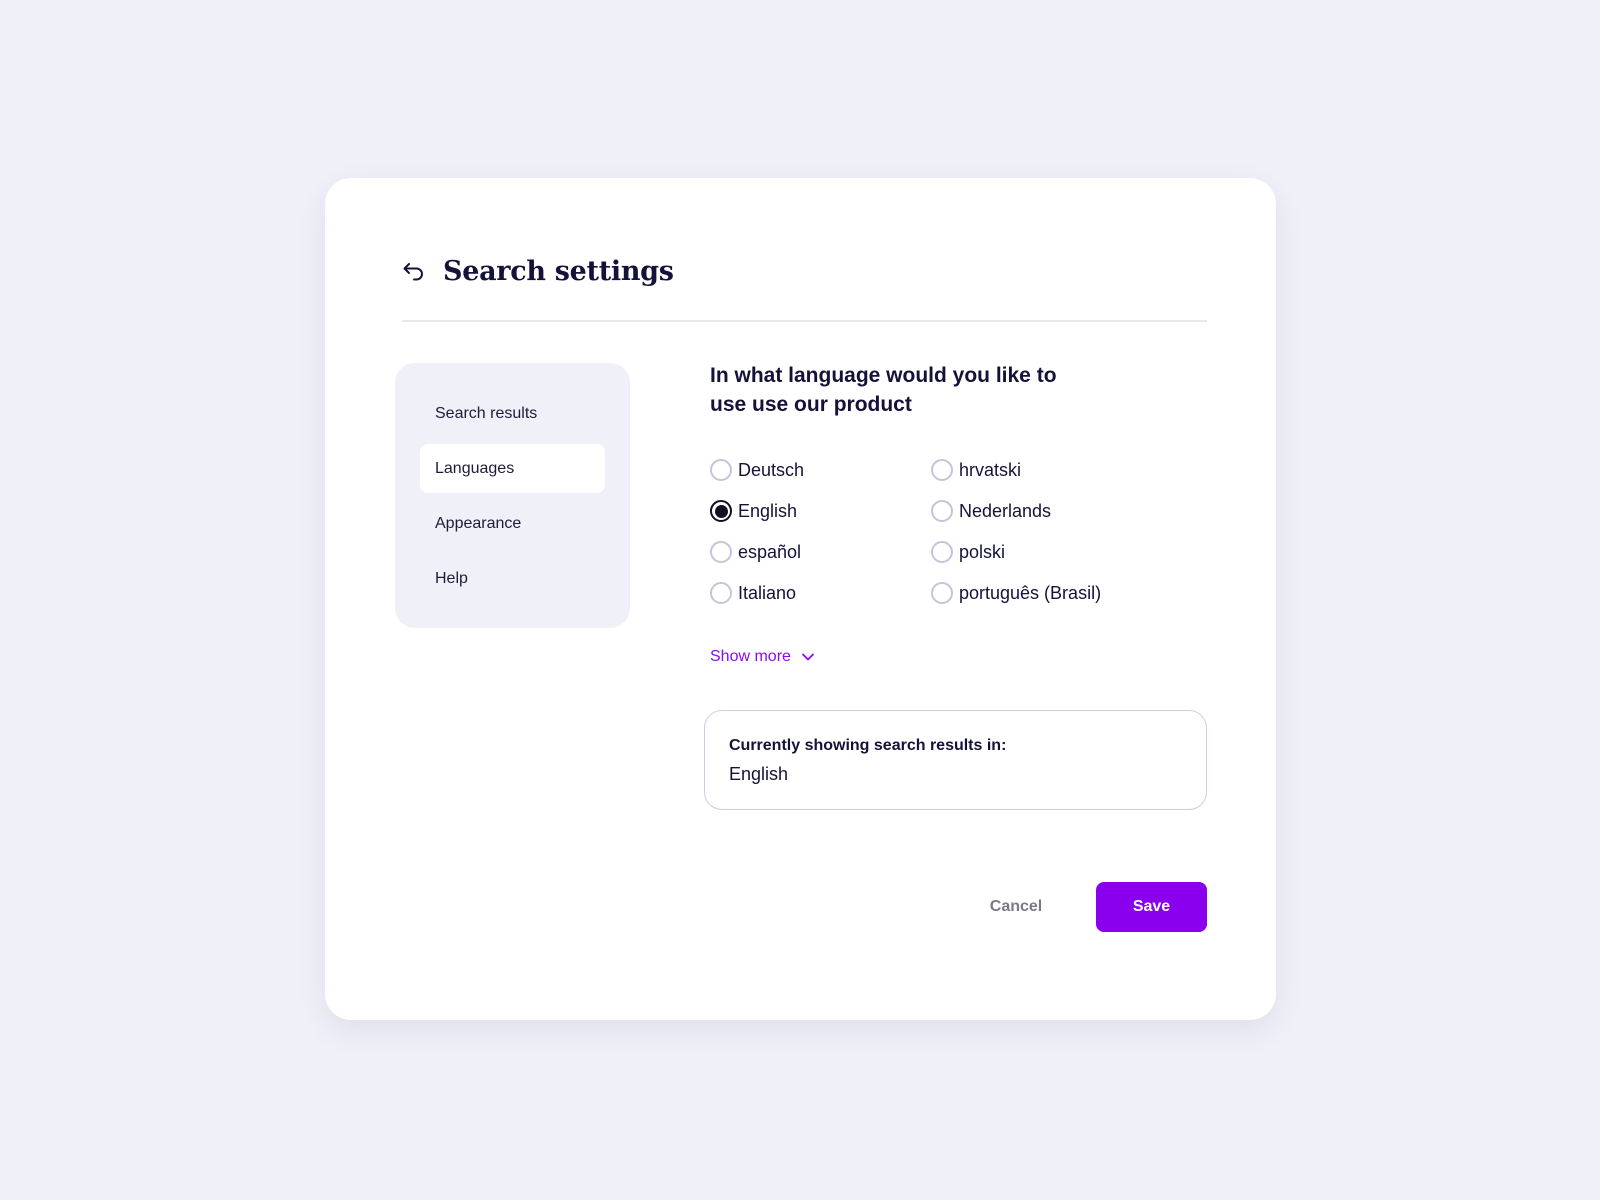 The width and height of the screenshot is (1600, 1200). I want to click on radio-hrvatski: hrvatski, so click(976, 470).